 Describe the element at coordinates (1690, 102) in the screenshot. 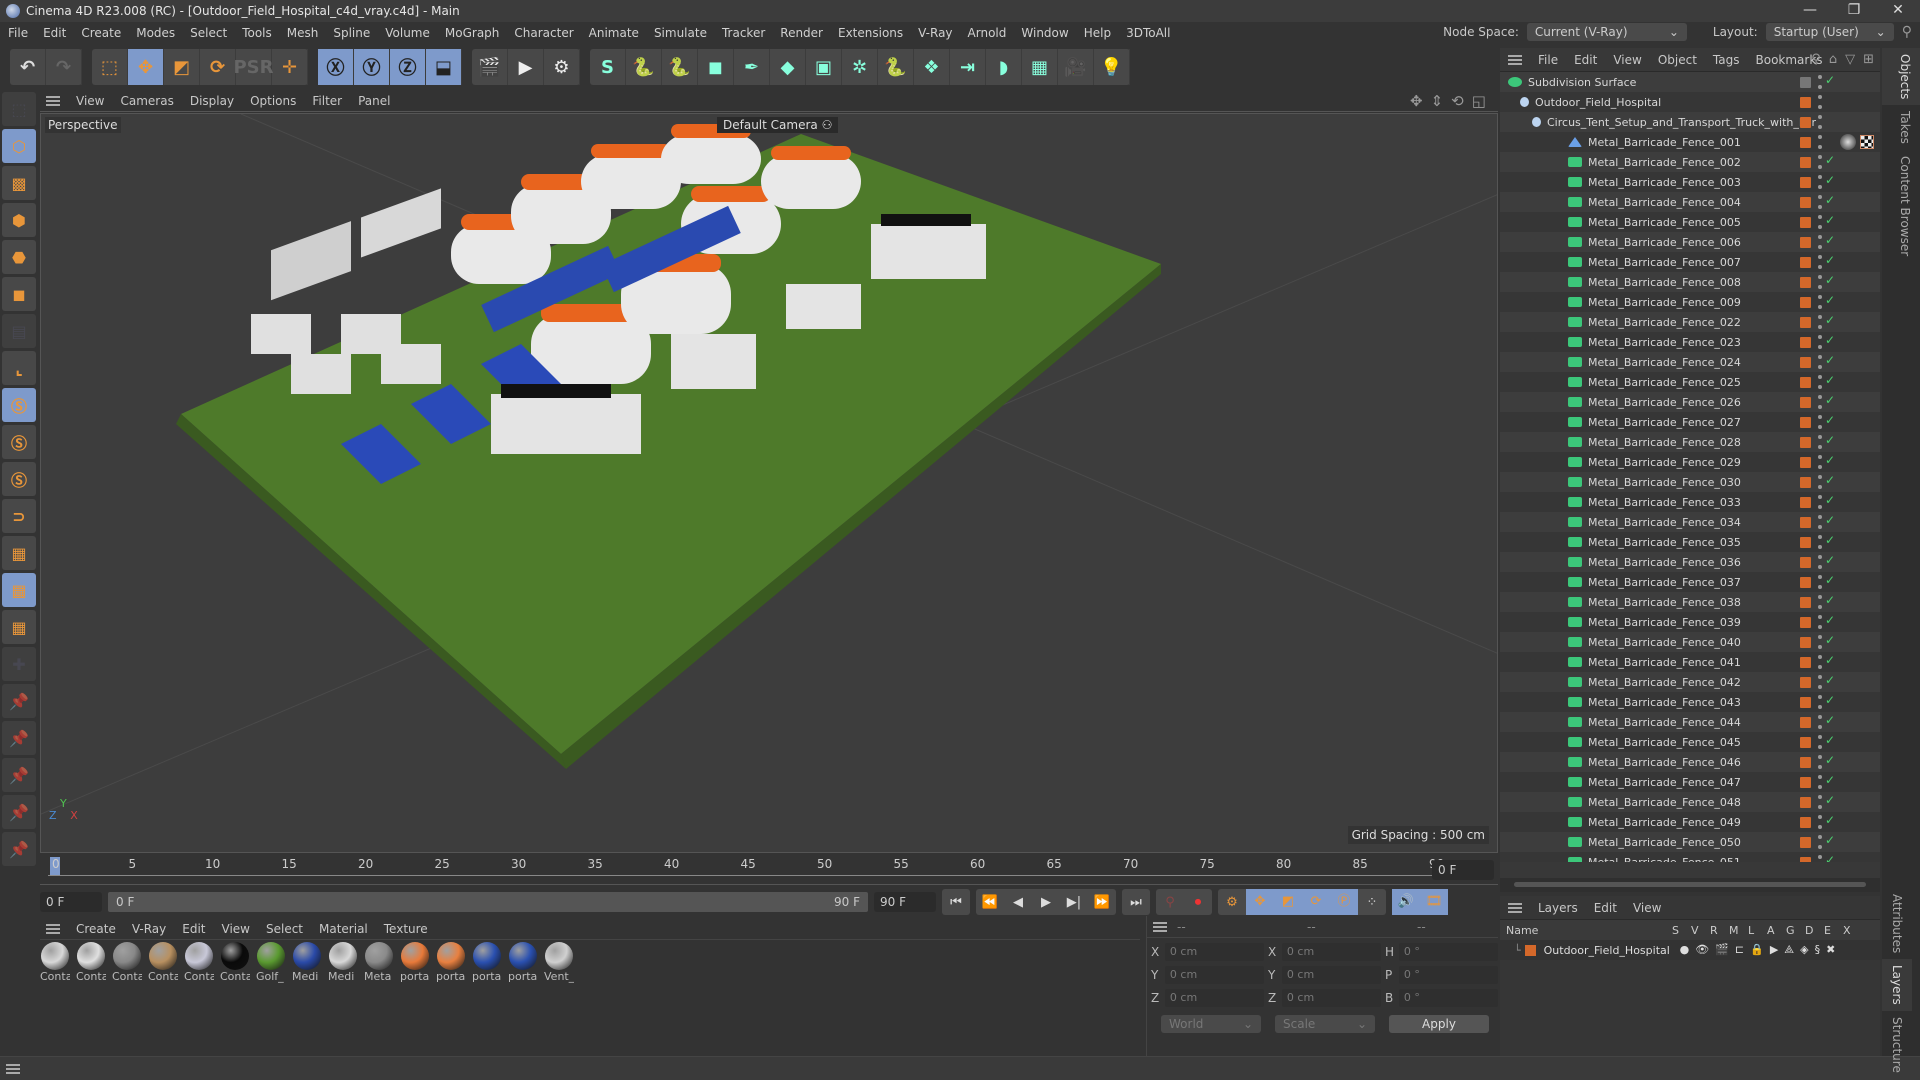

I see `object-row: Outdoor_Field_Hospital` at that location.